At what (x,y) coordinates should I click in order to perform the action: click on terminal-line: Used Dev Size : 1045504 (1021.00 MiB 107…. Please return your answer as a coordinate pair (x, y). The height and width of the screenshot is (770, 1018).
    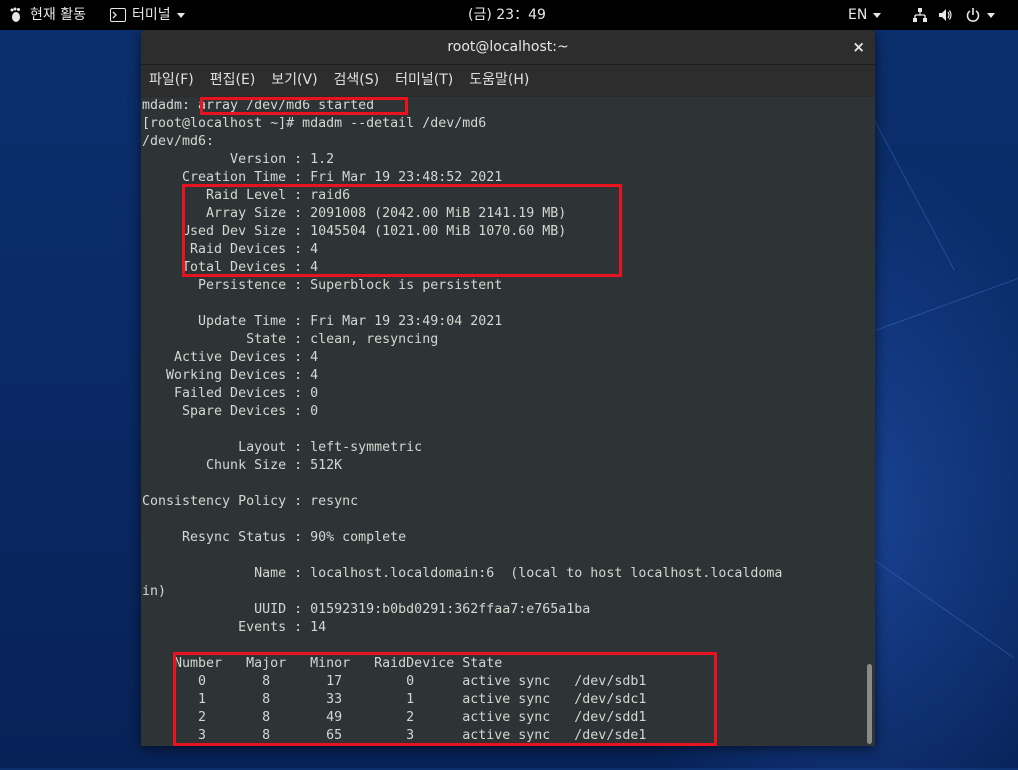
    Looking at the image, I should click on (354, 231).